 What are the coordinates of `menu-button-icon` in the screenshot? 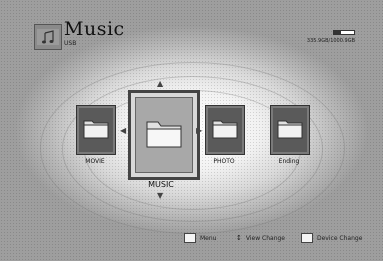 It's located at (190, 238).